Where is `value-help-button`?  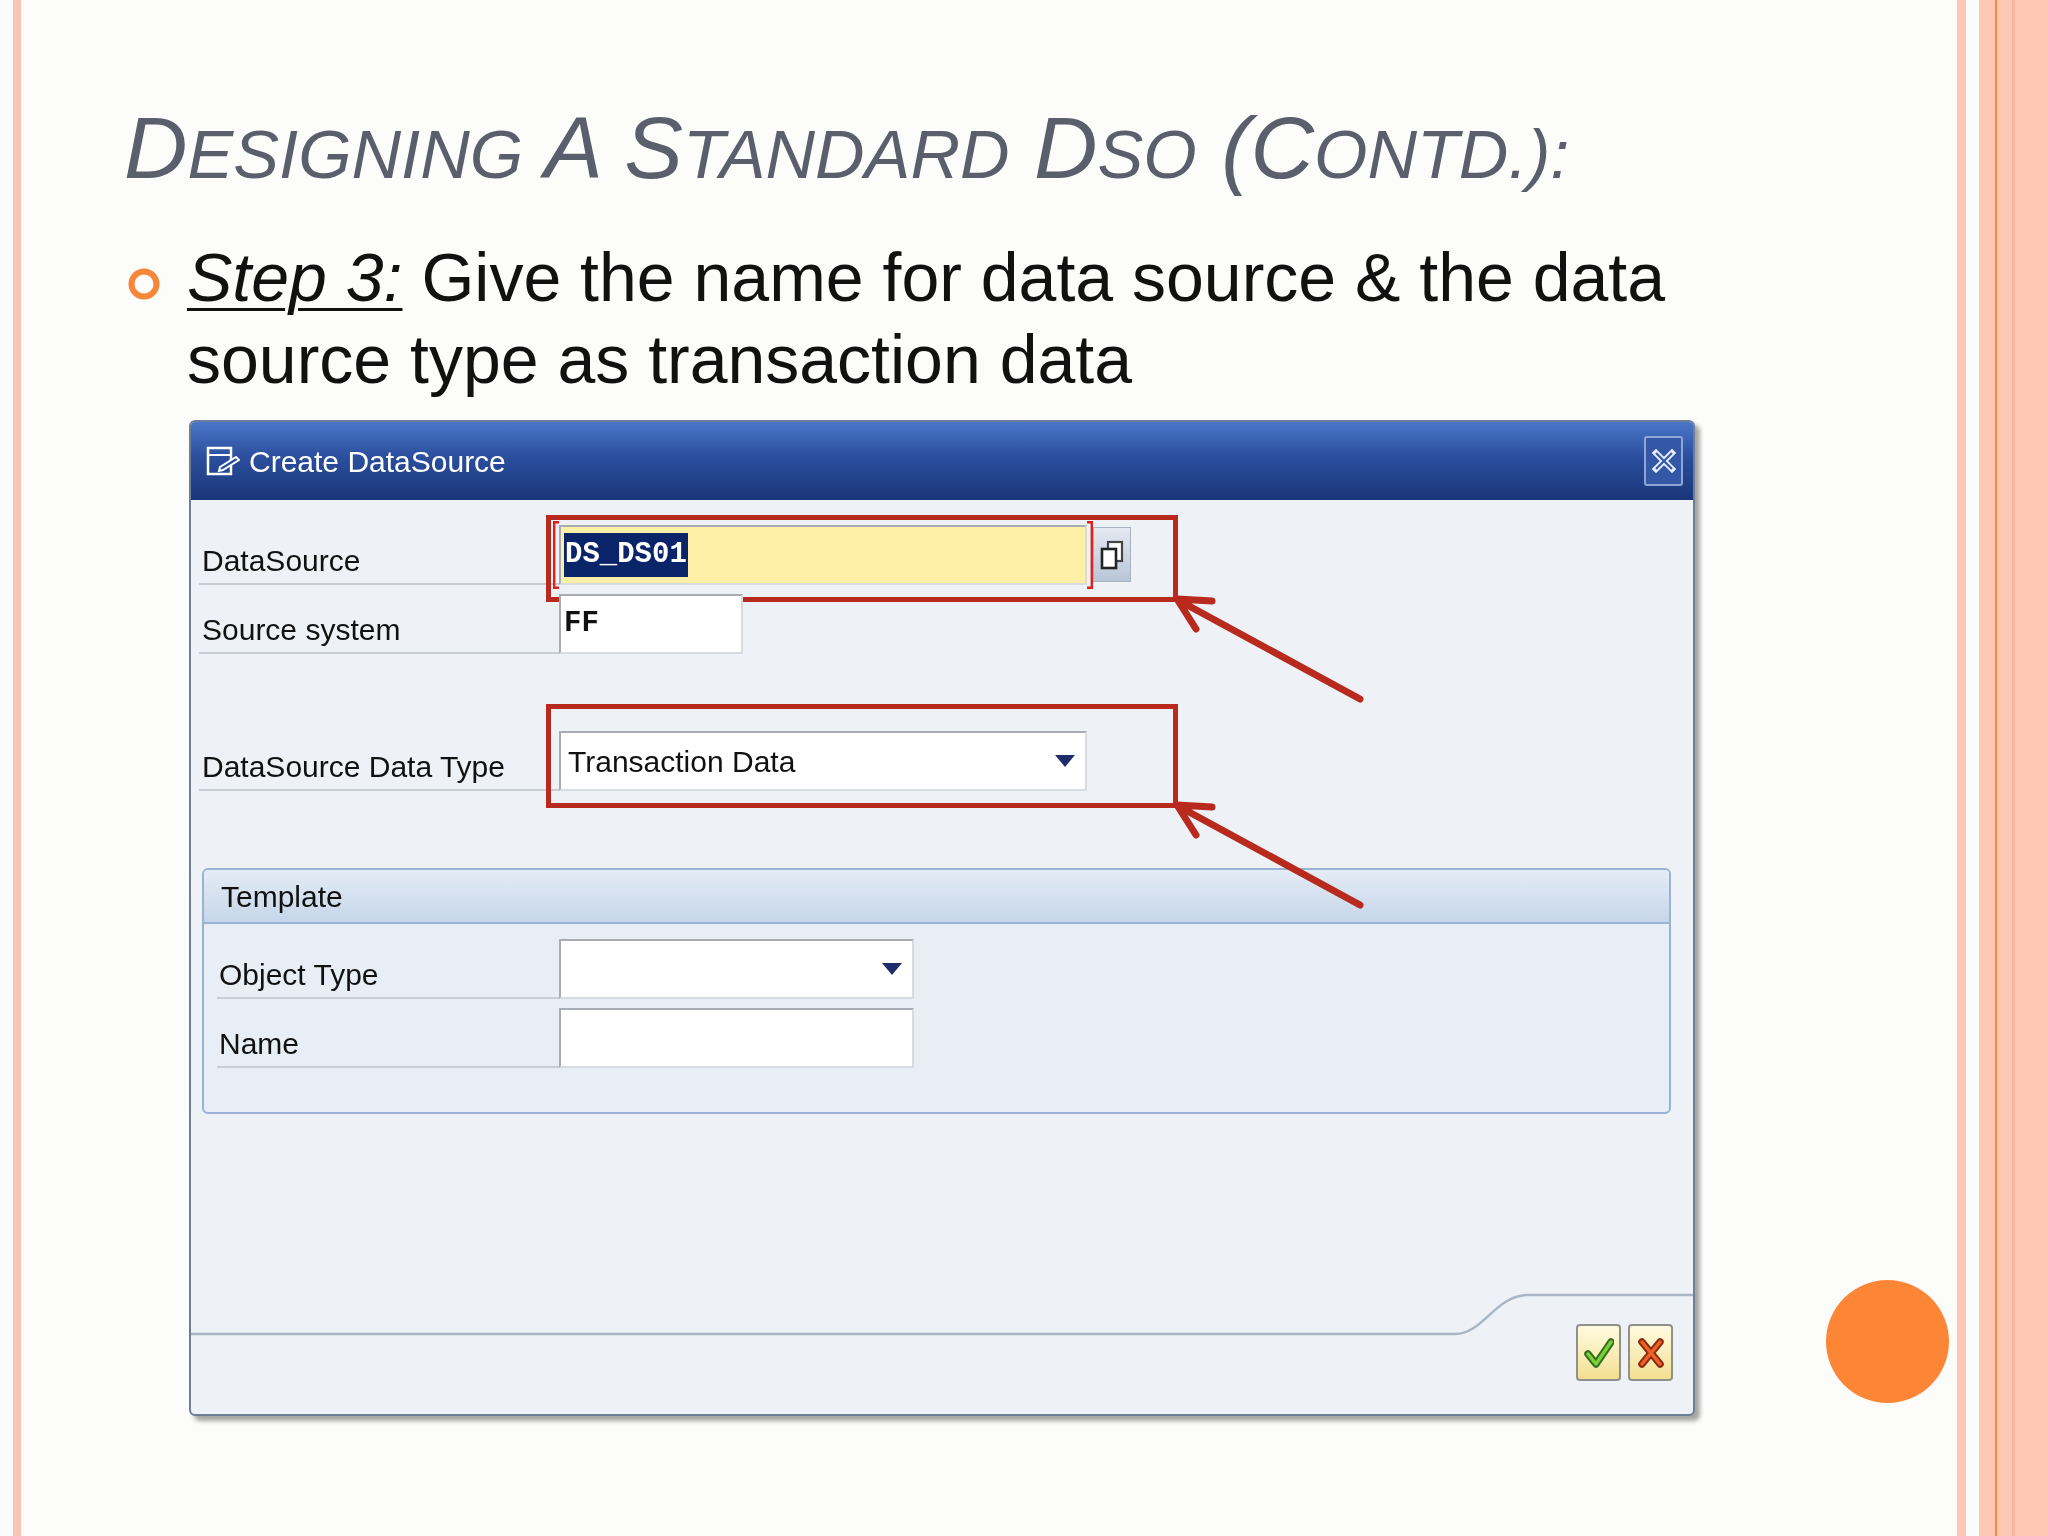 value-help-button is located at coordinates (1112, 555).